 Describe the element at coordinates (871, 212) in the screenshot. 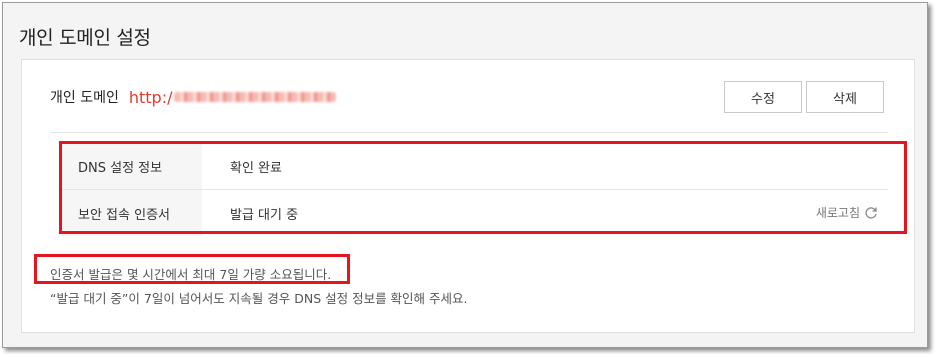

I see `refresh-icon` at that location.